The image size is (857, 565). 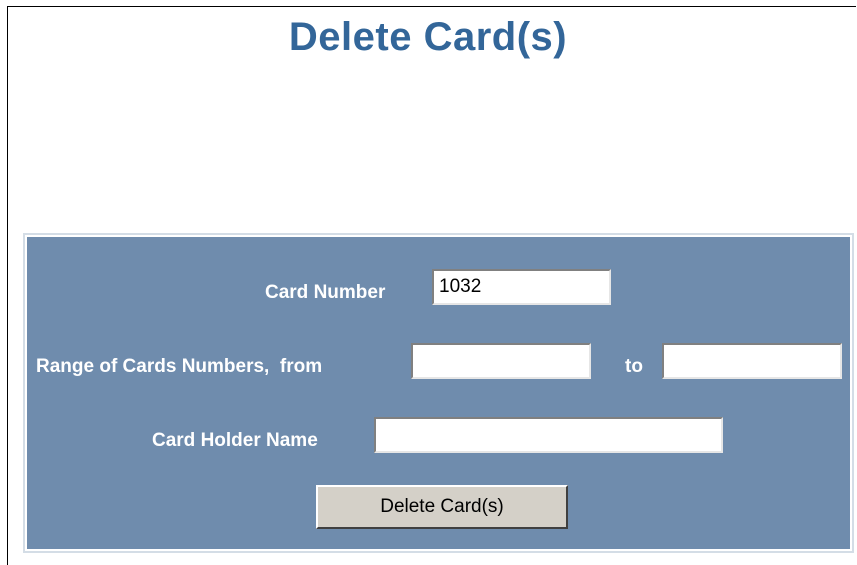 I want to click on card-holder-name-label: Card Holder Name, so click(x=235, y=440).